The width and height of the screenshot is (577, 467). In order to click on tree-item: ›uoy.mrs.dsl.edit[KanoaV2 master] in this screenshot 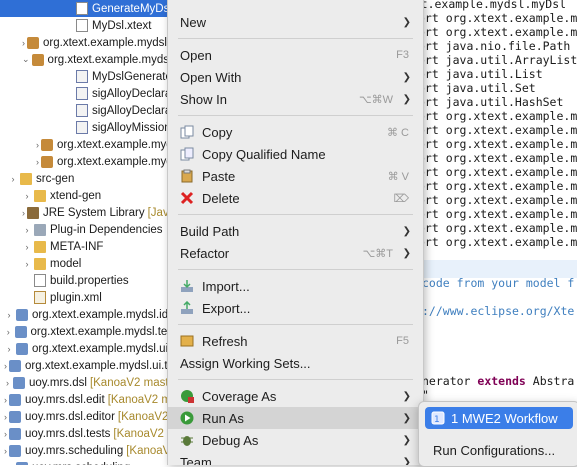, I will do `click(89, 399)`.